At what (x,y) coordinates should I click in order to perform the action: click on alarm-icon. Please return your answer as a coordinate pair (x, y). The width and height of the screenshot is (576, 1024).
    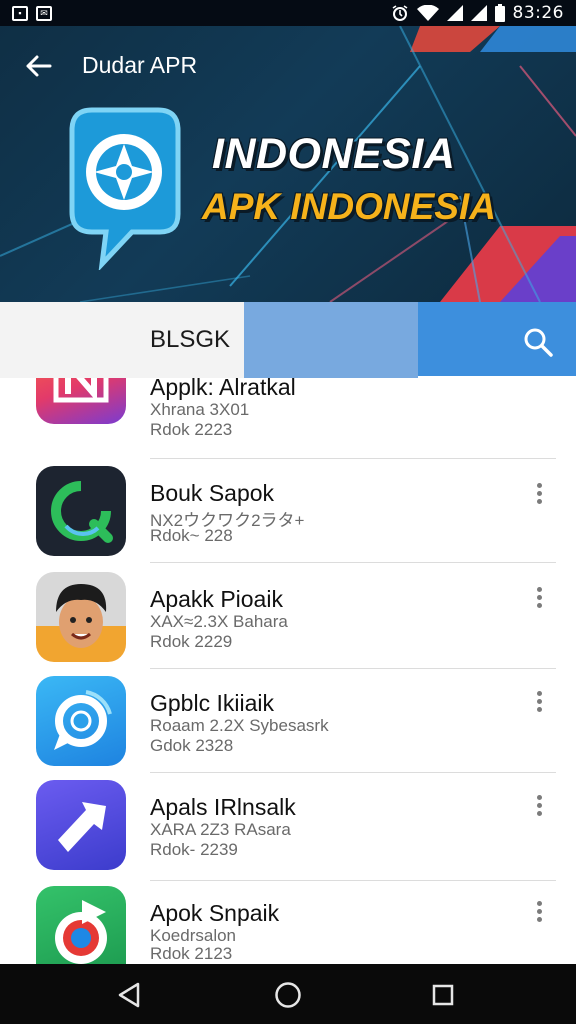
    Looking at the image, I should click on (399, 13).